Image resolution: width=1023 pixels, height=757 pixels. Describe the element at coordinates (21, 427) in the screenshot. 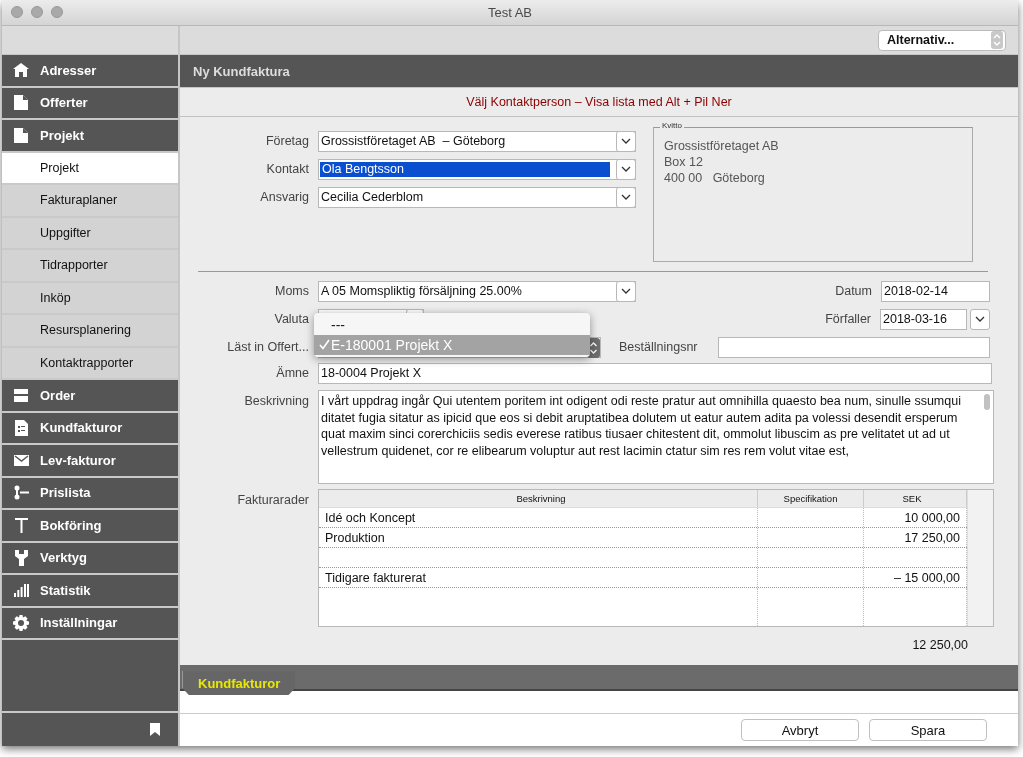

I see `invoice-icon` at that location.